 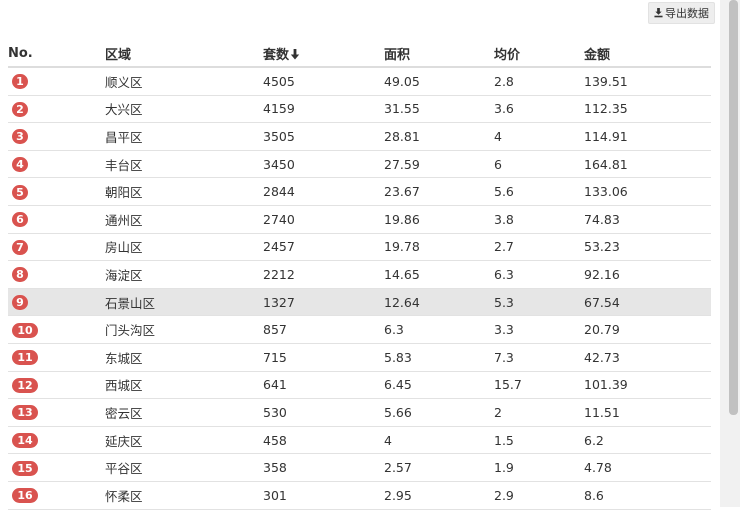 I want to click on column-header-area: 面积, so click(x=439, y=54).